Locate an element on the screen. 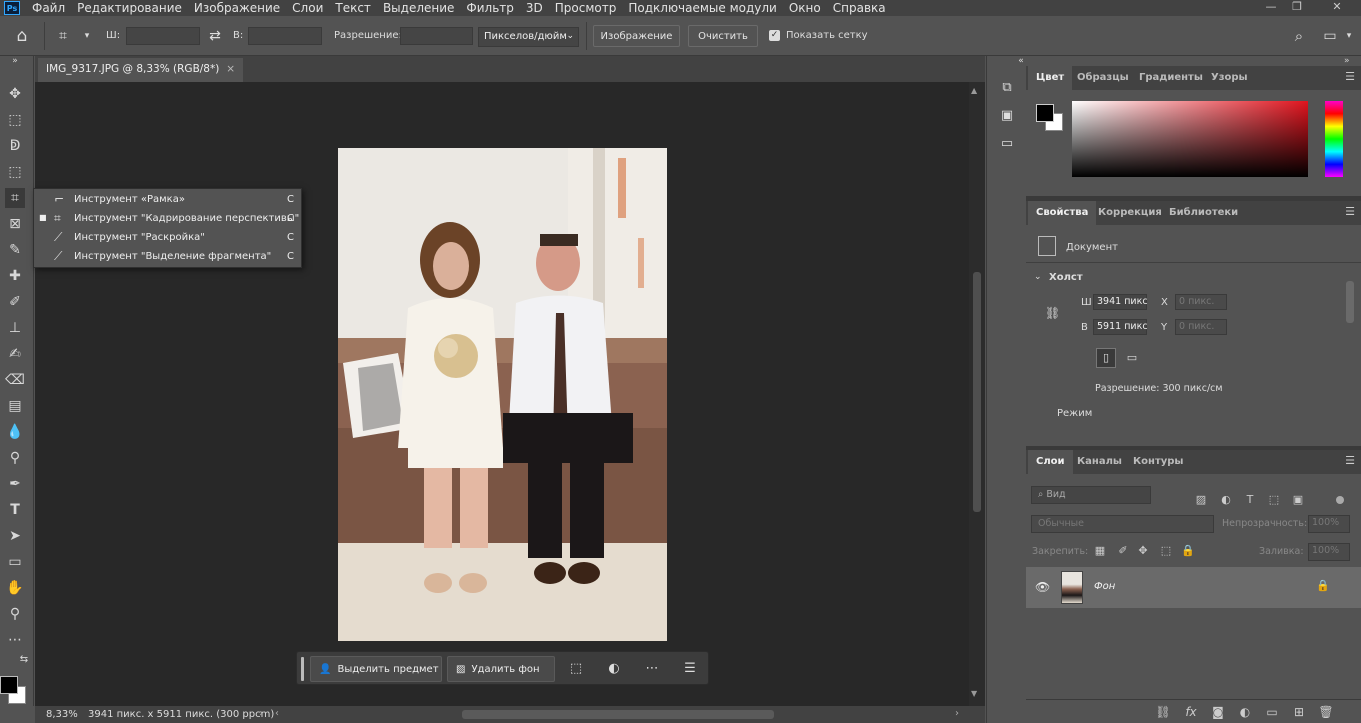 The width and height of the screenshot is (1361, 723). history-icon: ⧉ is located at coordinates (1007, 88).